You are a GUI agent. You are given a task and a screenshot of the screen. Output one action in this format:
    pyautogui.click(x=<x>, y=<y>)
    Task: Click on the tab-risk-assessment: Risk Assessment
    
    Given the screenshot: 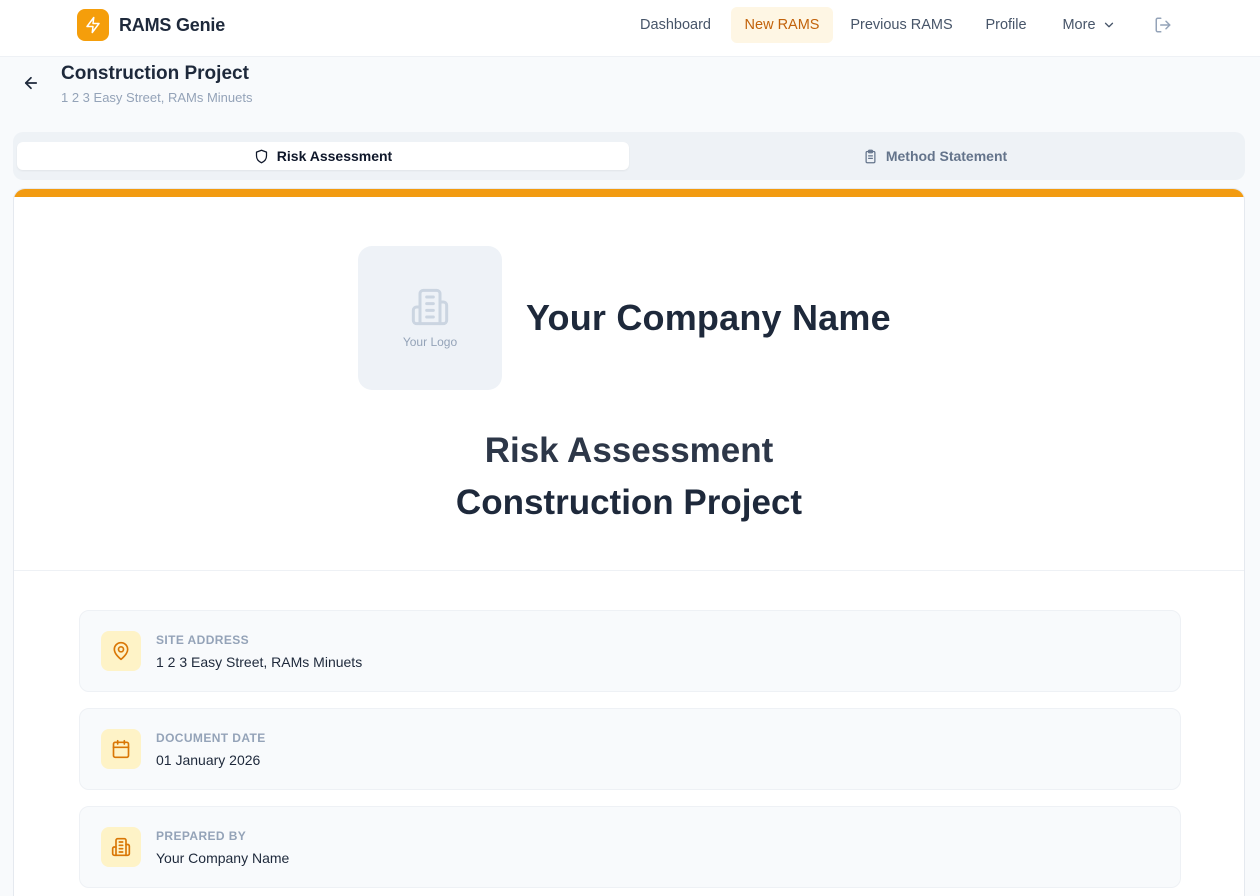 What is the action you would take?
    pyautogui.click(x=323, y=156)
    